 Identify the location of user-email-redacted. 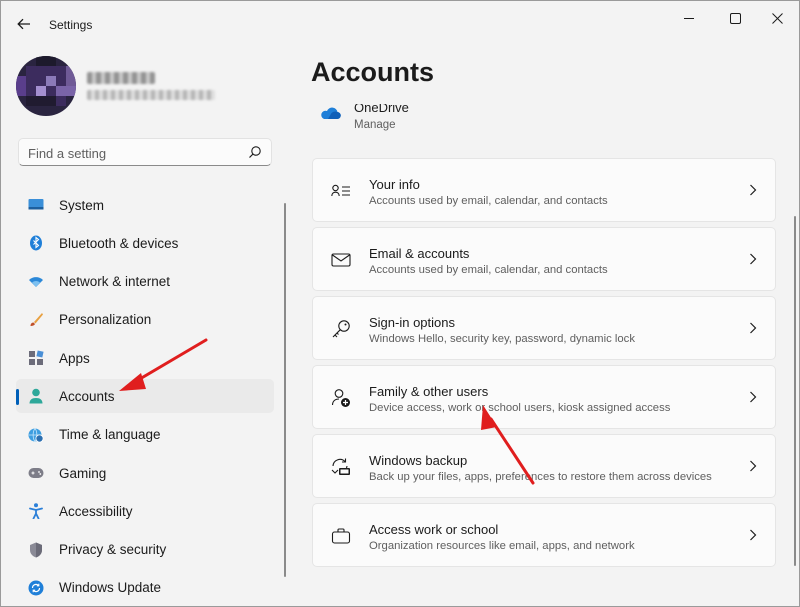
(151, 95).